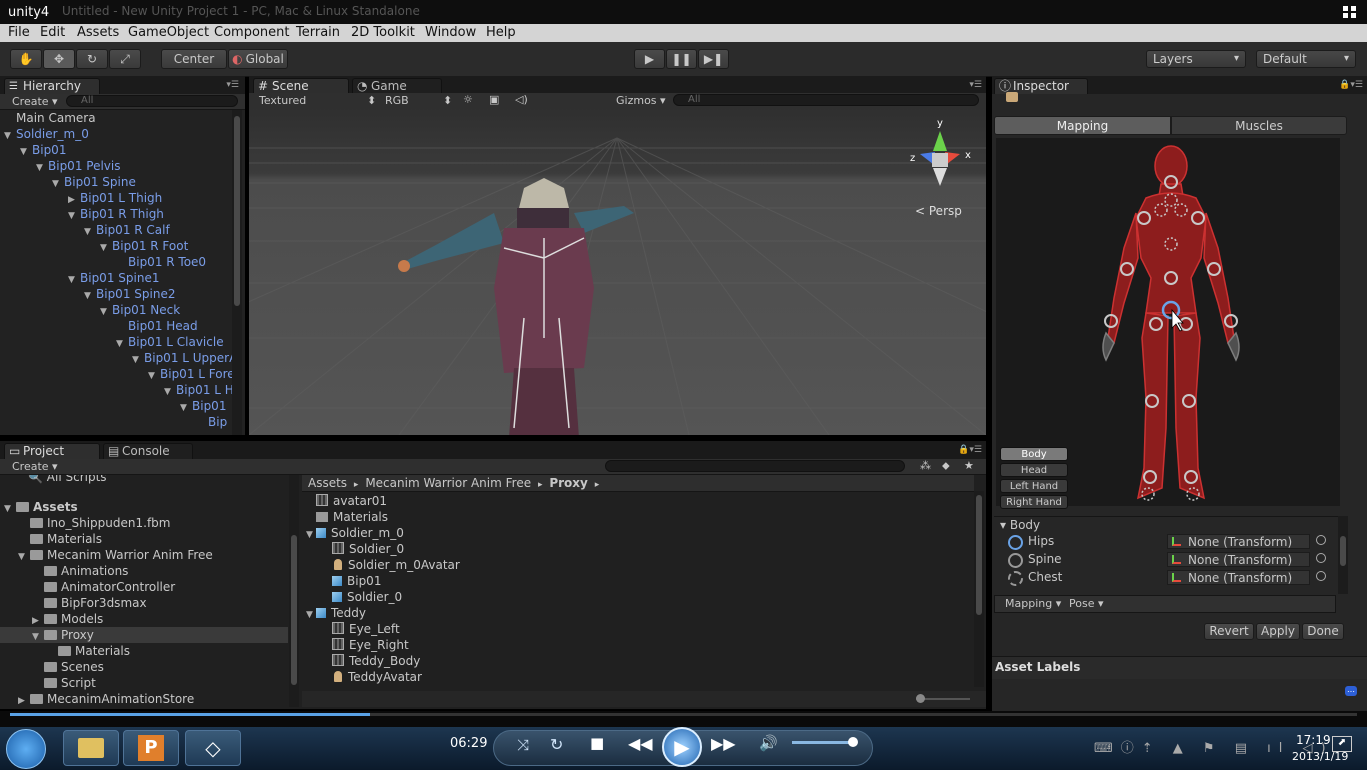  I want to click on project-search-input, so click(755, 466).